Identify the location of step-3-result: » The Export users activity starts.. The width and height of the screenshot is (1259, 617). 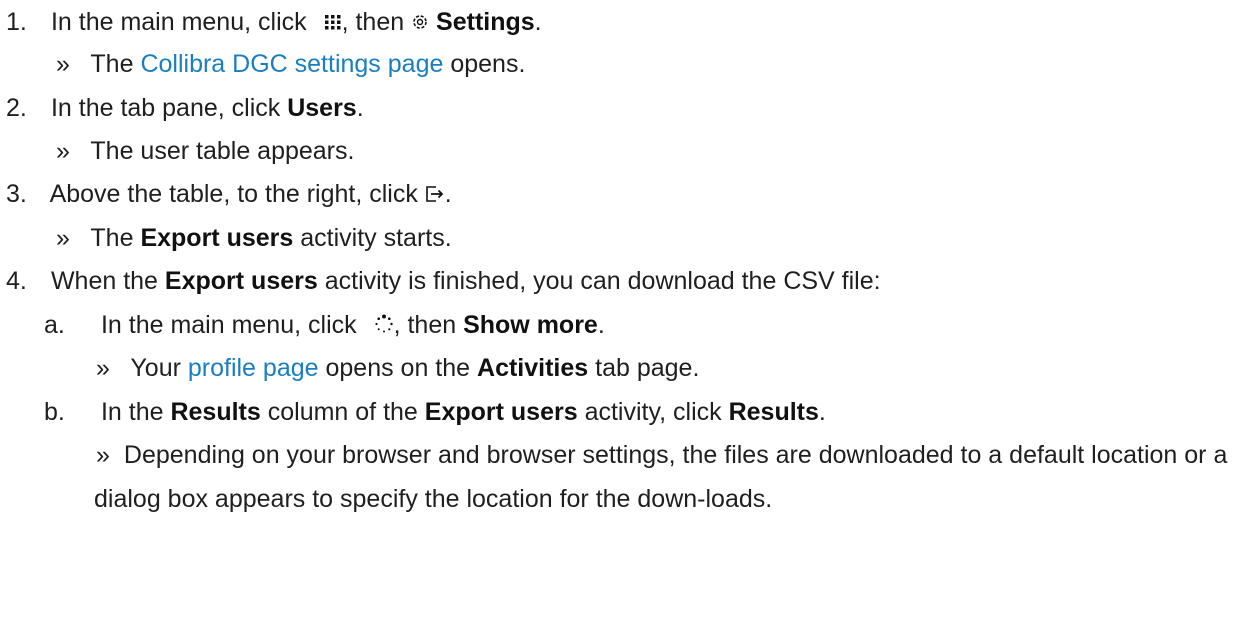
(254, 238).